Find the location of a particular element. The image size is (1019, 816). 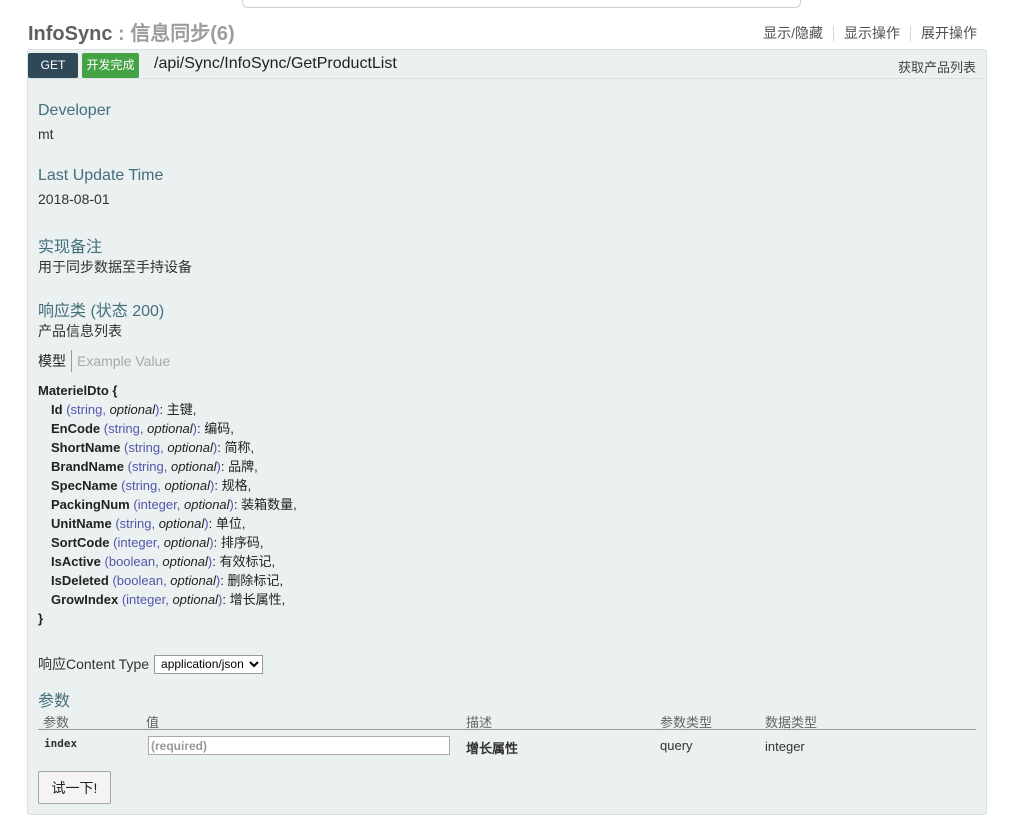

resource-title: InfoSync : 信息同步(6) is located at coordinates (131, 31).